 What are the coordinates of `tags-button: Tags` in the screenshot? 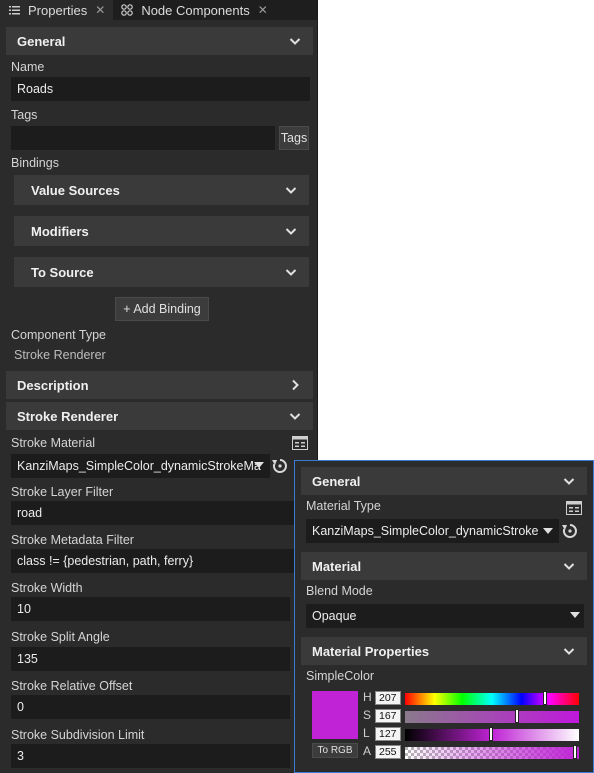 It's located at (294, 138).